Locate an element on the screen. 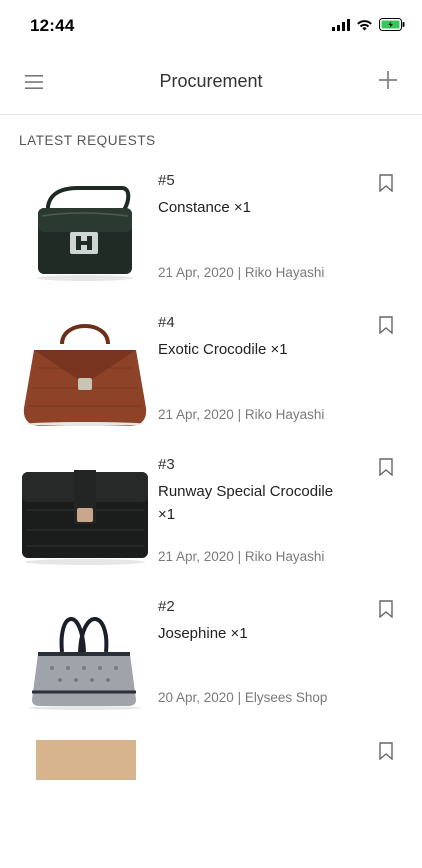 The width and height of the screenshot is (422, 868). request-name: Constance ×1 is located at coordinates (204, 207).